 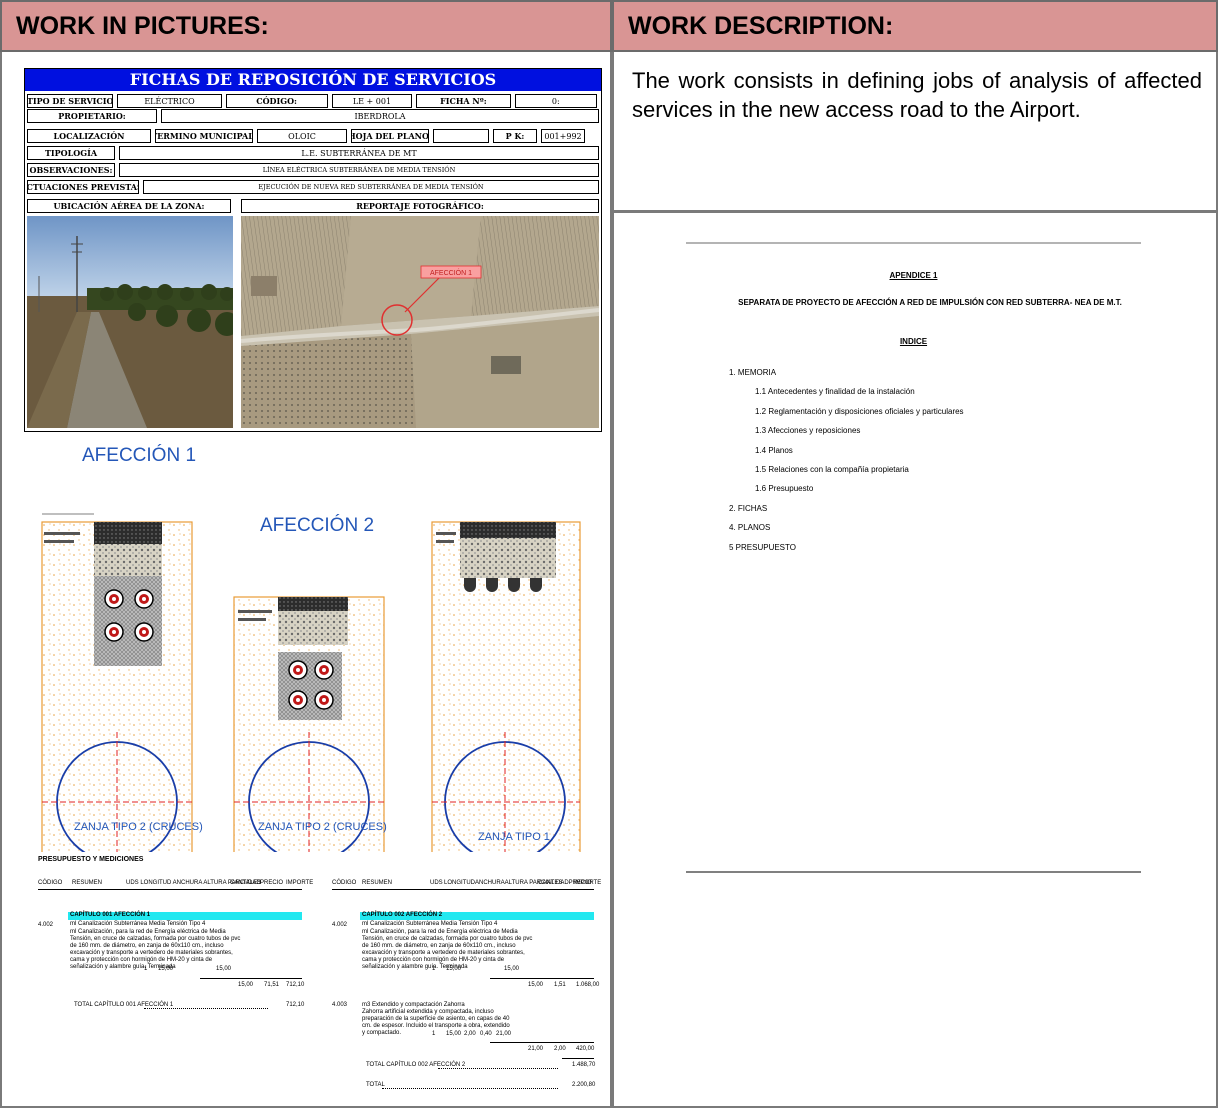 What do you see at coordinates (454, 969) in the screenshot?
I see `item-2-length: 15,00` at bounding box center [454, 969].